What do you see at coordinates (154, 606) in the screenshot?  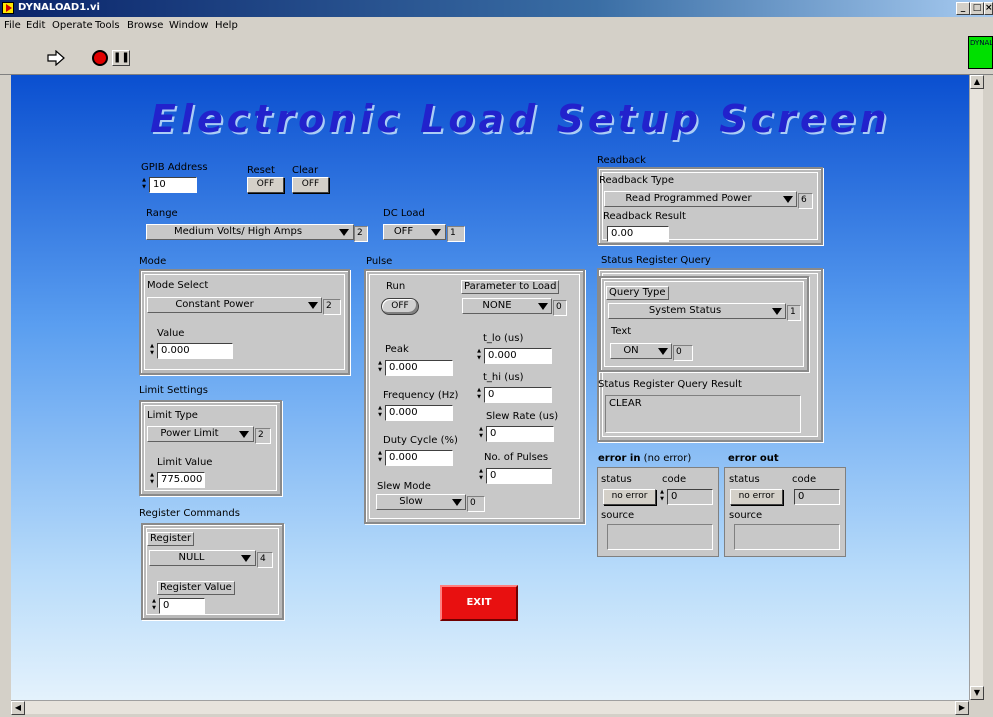 I see `register-value-spinner-icon` at bounding box center [154, 606].